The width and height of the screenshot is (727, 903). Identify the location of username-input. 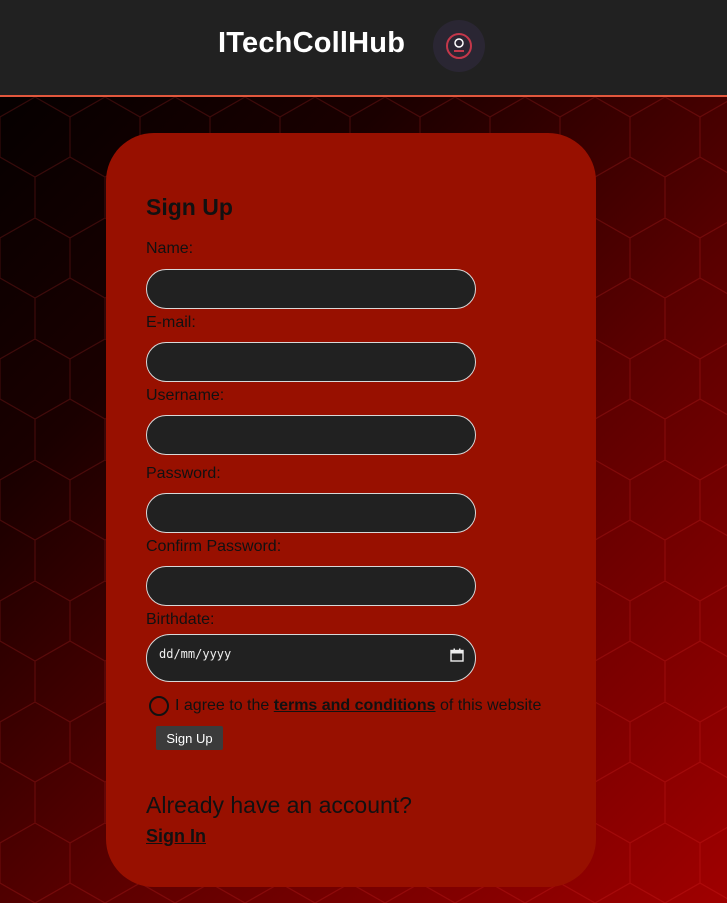
(311, 435).